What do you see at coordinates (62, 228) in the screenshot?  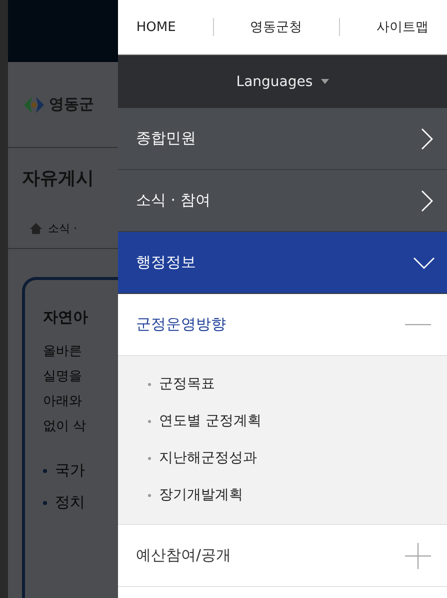 I see `breadcrumb: 소식 ·` at bounding box center [62, 228].